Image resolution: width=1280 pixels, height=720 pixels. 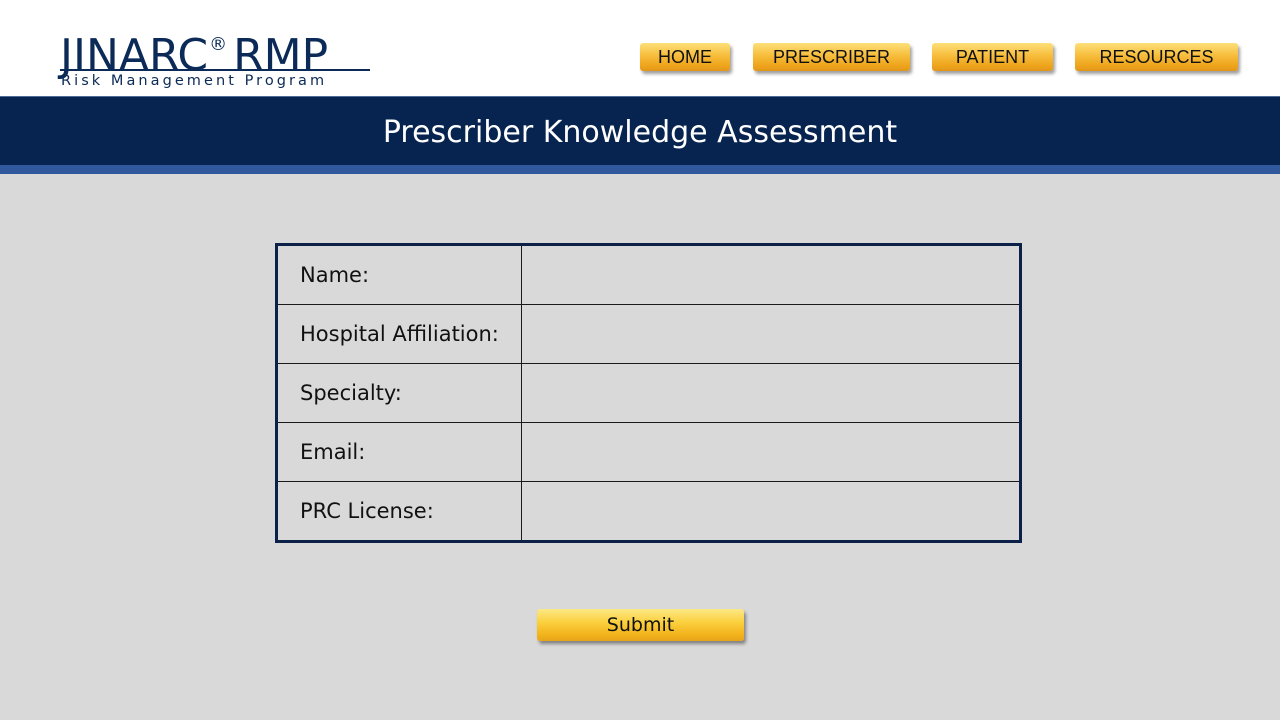 I want to click on form-row-prc-license: PRC License:, so click(x=649, y=511).